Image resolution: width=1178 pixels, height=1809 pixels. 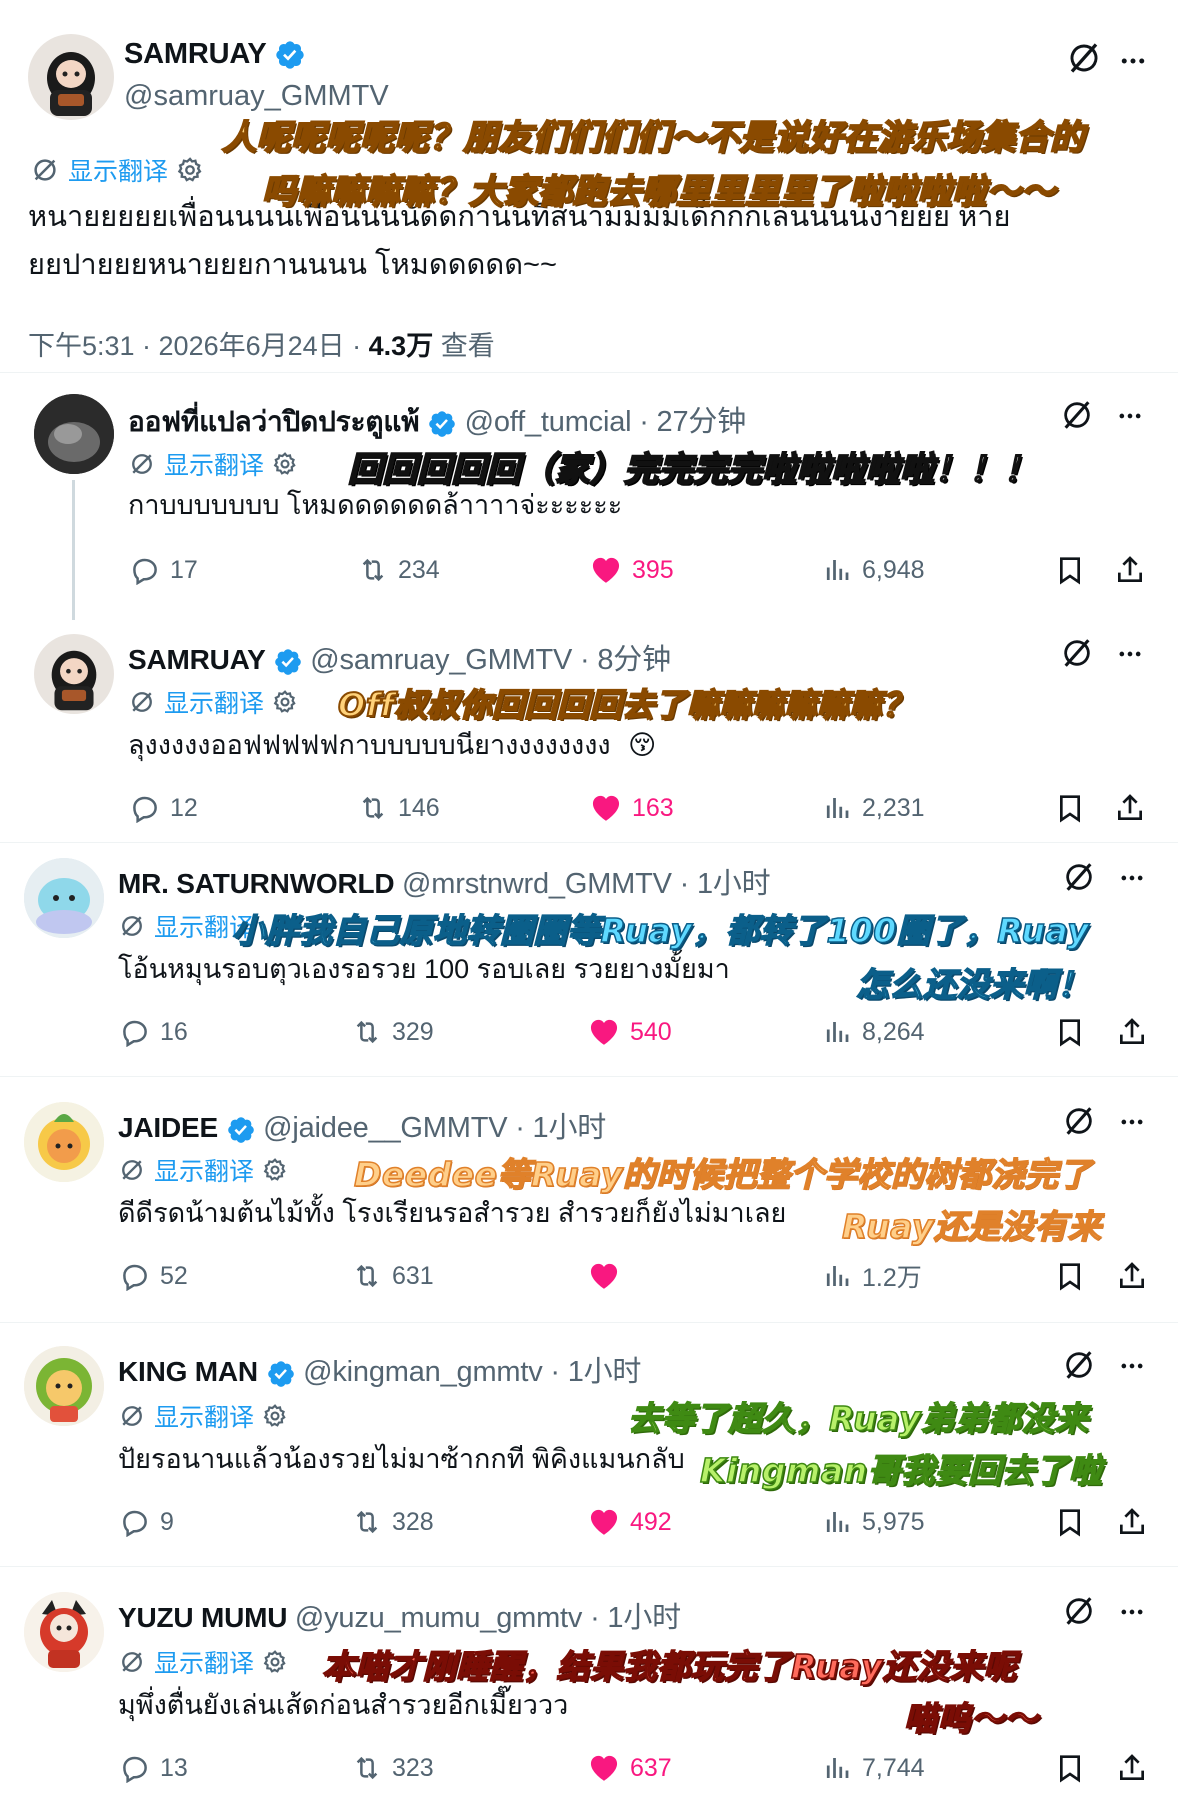 I want to click on like-button: 540, so click(x=630, y=1032).